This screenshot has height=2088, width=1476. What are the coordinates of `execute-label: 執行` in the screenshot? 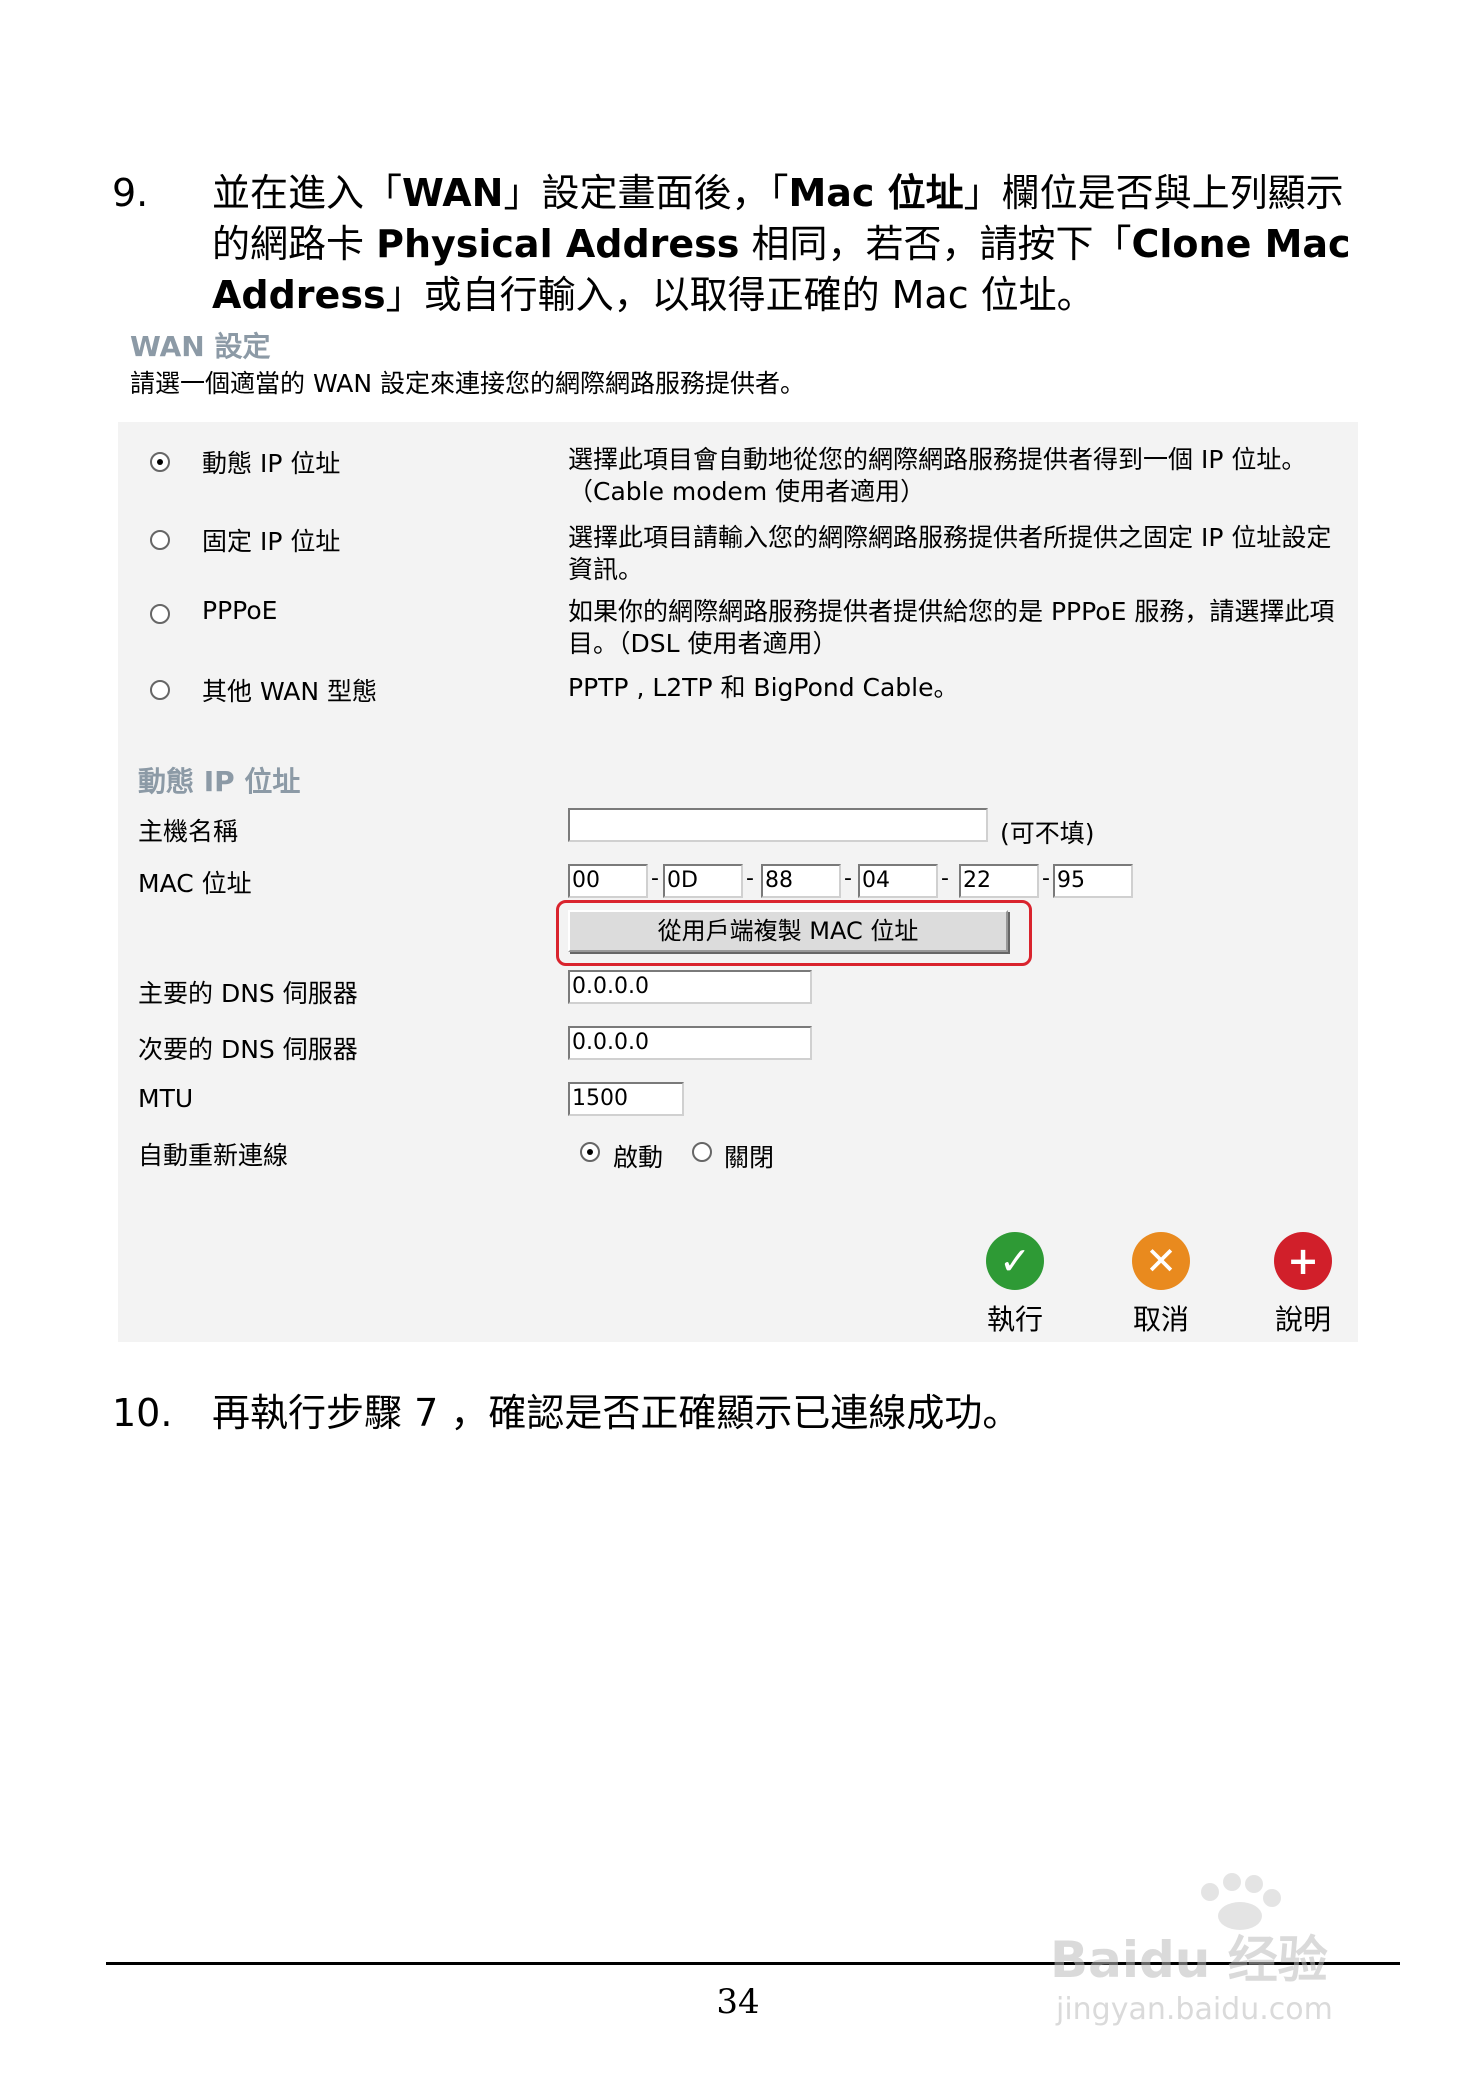 It's located at (1014, 1319).